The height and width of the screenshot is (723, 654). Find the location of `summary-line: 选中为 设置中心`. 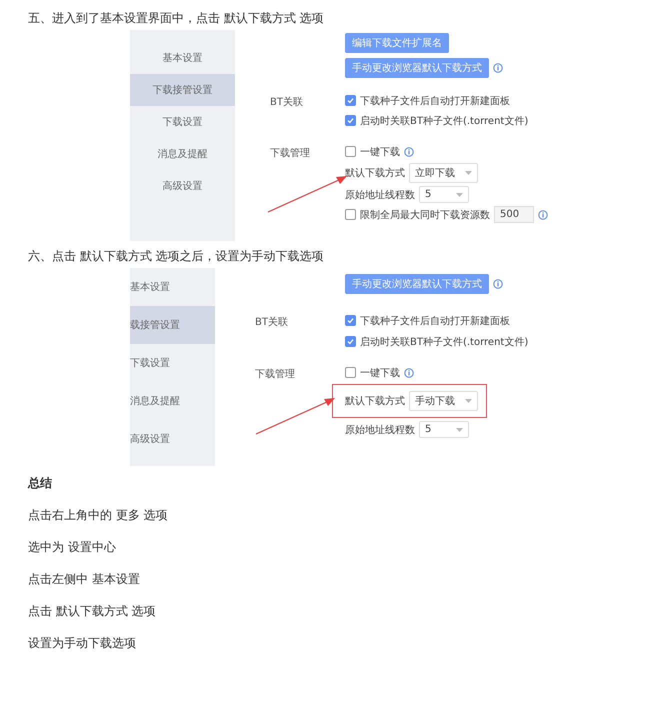

summary-line: 选中为 设置中心 is located at coordinates (72, 547).